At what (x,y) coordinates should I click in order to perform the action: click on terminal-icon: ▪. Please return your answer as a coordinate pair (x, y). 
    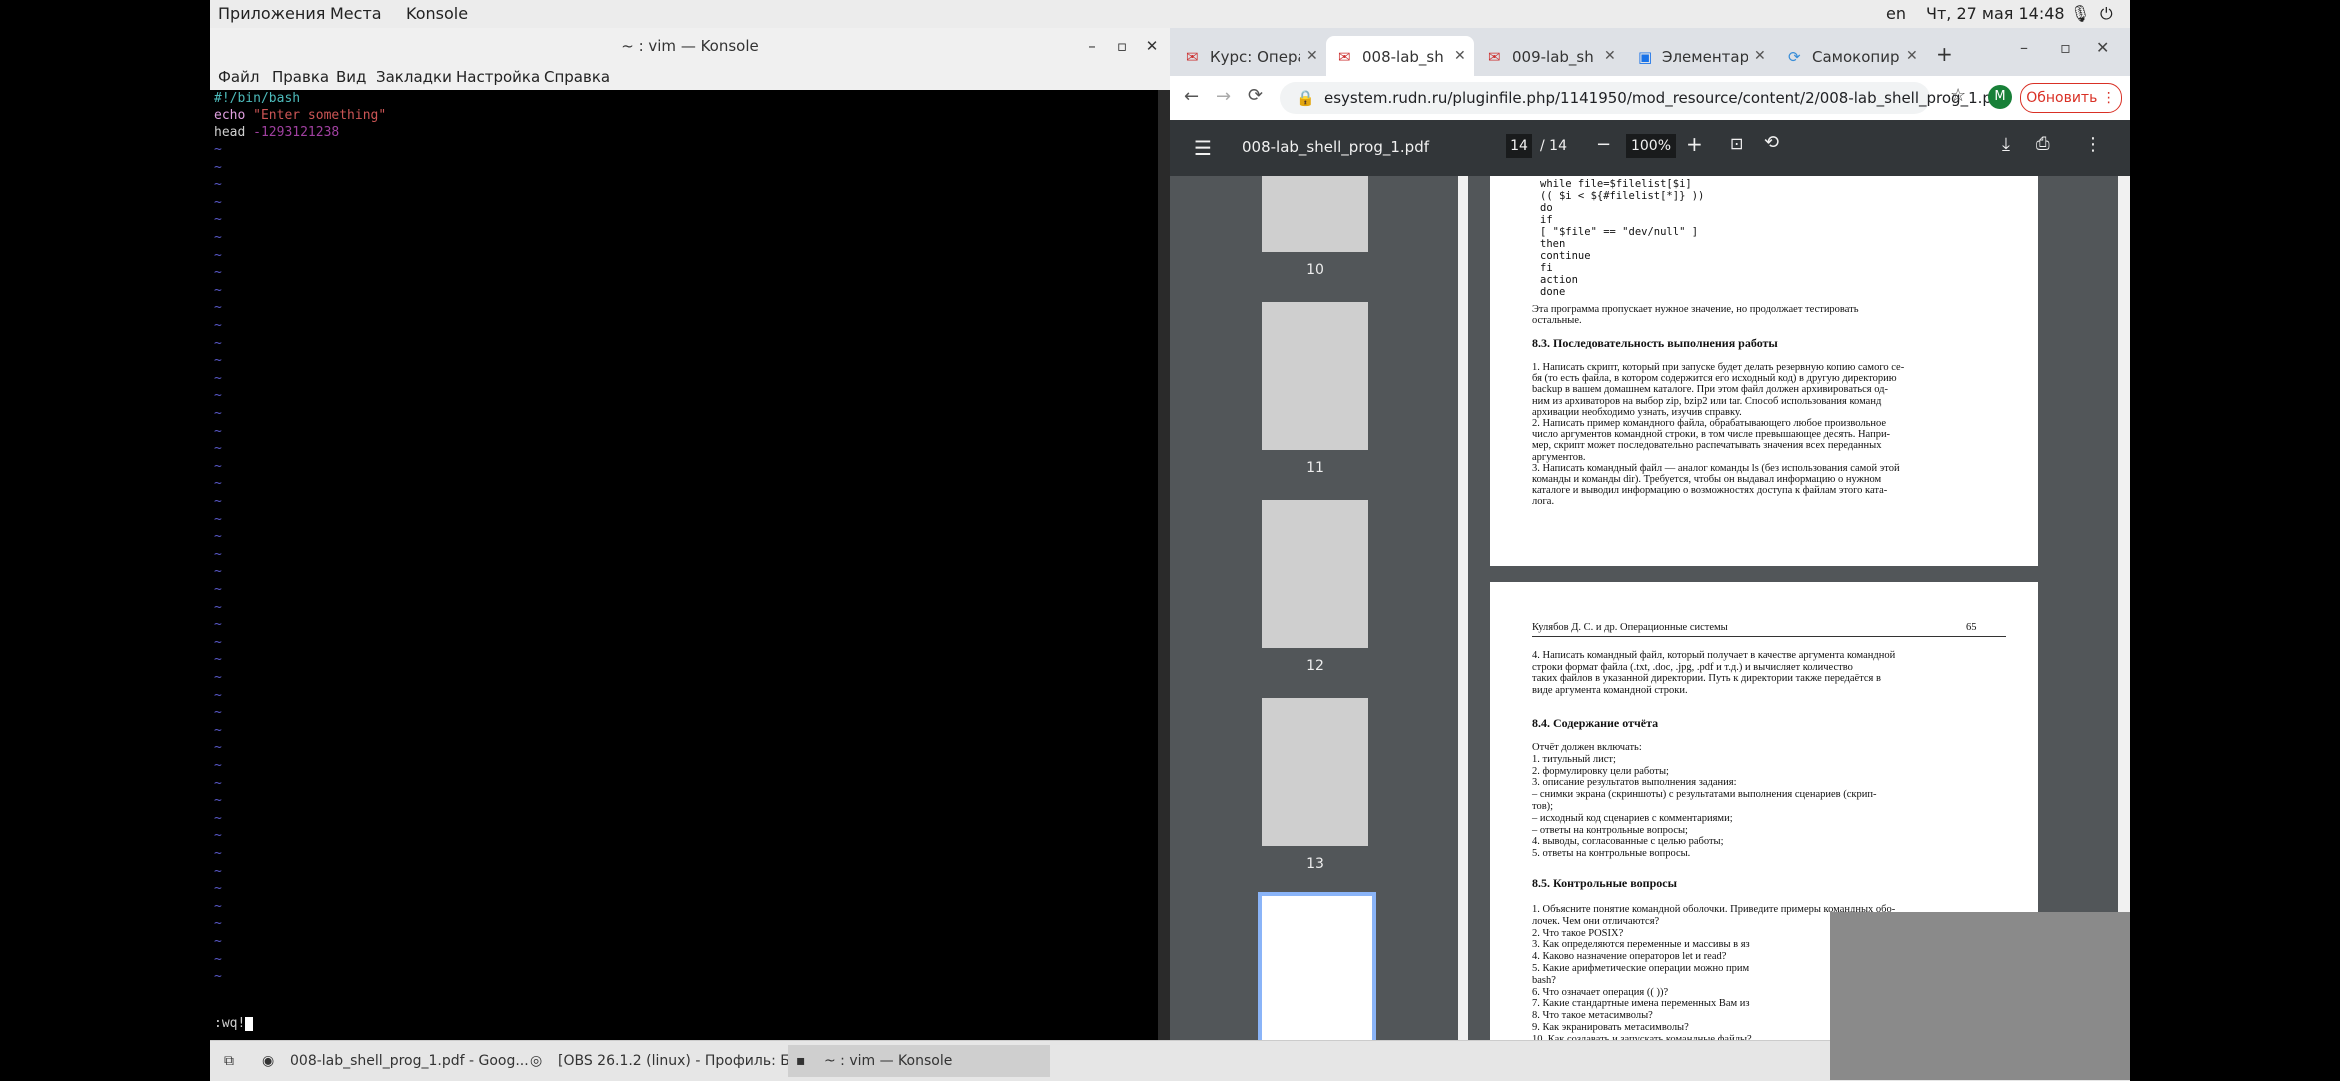
    Looking at the image, I should click on (801, 1061).